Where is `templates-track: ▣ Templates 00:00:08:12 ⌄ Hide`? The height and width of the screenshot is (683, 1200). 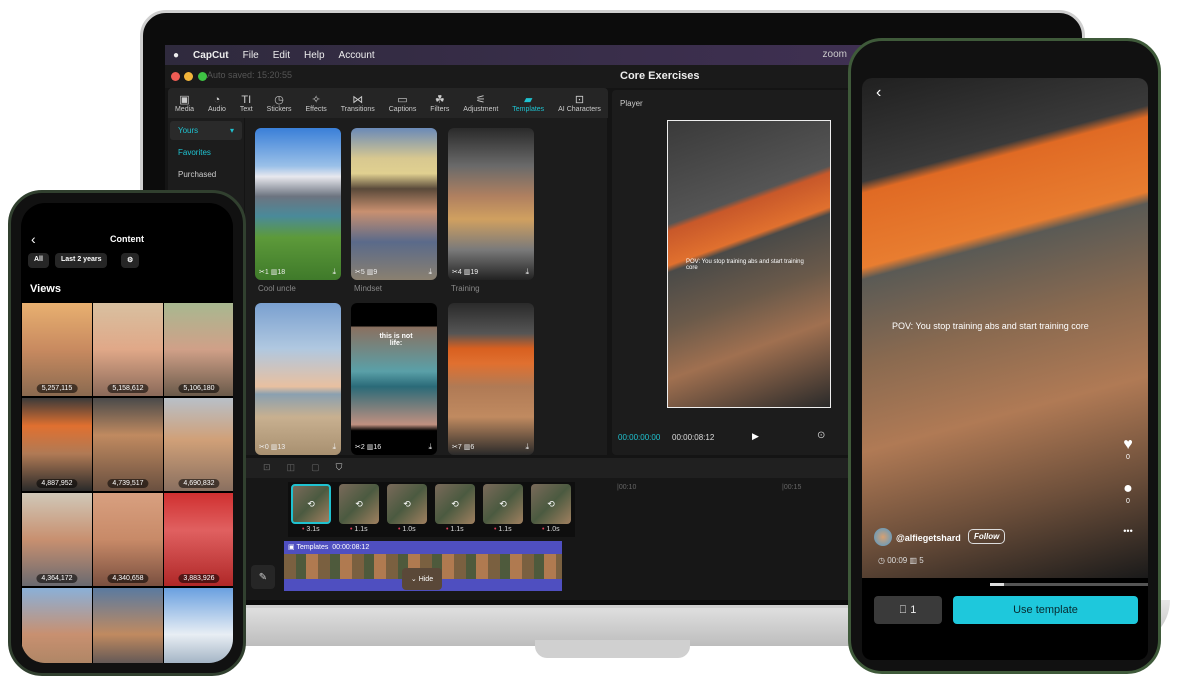
templates-track: ▣ Templates 00:00:08:12 ⌄ Hide is located at coordinates (423, 566).